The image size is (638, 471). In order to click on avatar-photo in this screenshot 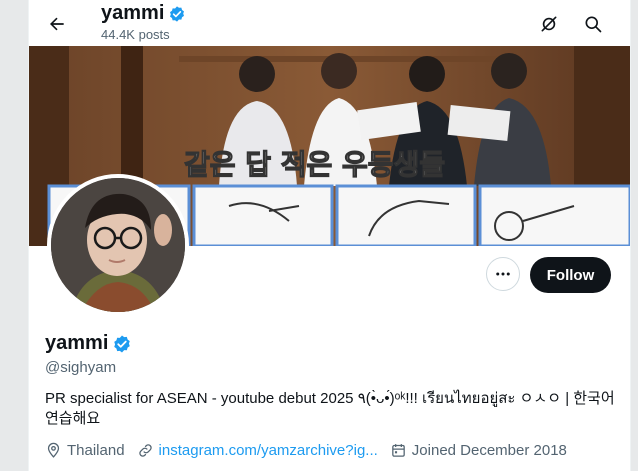, I will do `click(118, 245)`.